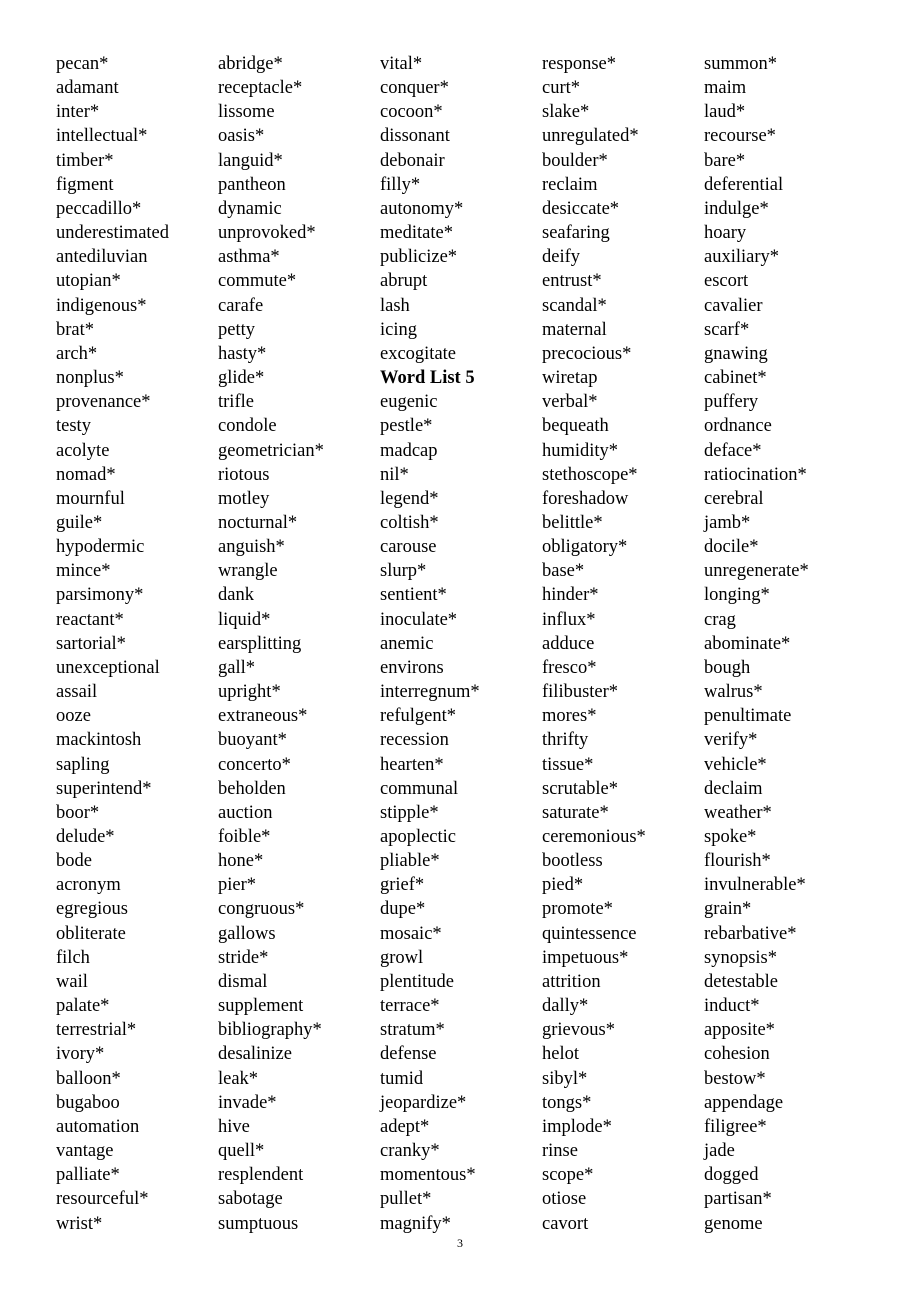 The height and width of the screenshot is (1302, 920). I want to click on word-entry: sibyl*, so click(565, 1078).